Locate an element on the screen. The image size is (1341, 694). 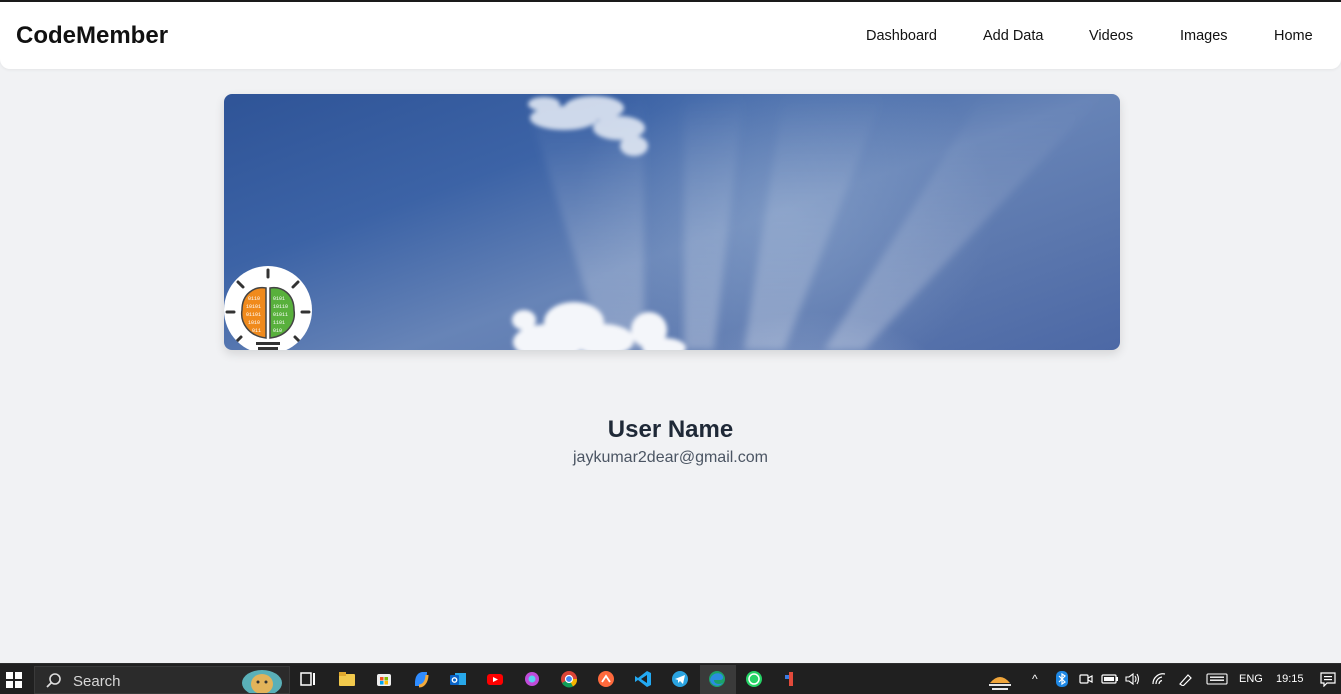
keyboard-icon is located at coordinates (1217, 679).